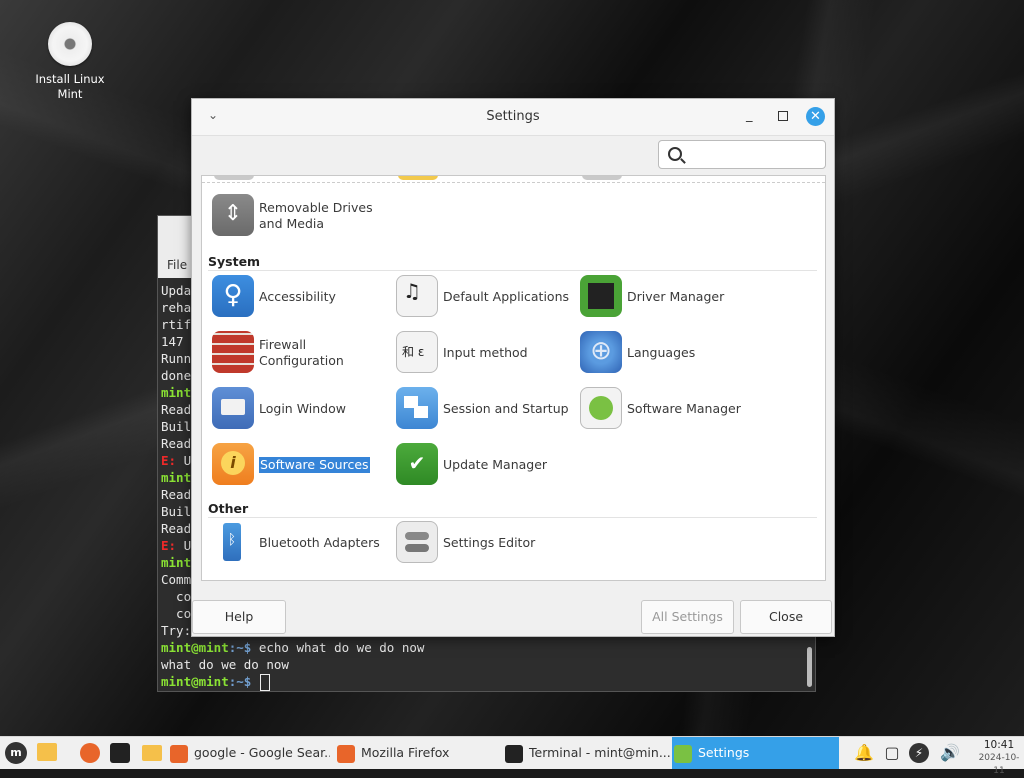 The height and width of the screenshot is (778, 1024). What do you see at coordinates (864, 753) in the screenshot?
I see `notifications-bell-icon: 🔔` at bounding box center [864, 753].